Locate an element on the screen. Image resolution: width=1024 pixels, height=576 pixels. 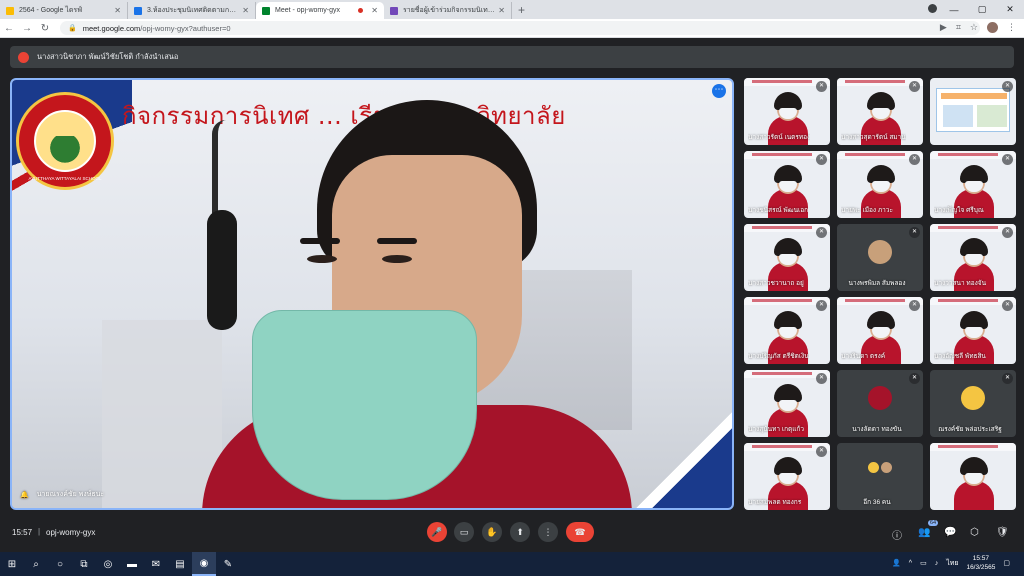
back-icon: ← is located at coordinates (9, 28).